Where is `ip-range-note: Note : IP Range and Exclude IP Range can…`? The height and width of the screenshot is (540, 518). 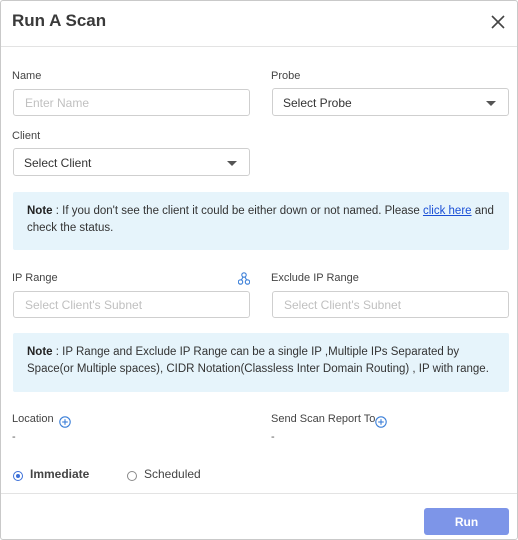
ip-range-note: Note : IP Range and Exclude IP Range can… is located at coordinates (261, 362).